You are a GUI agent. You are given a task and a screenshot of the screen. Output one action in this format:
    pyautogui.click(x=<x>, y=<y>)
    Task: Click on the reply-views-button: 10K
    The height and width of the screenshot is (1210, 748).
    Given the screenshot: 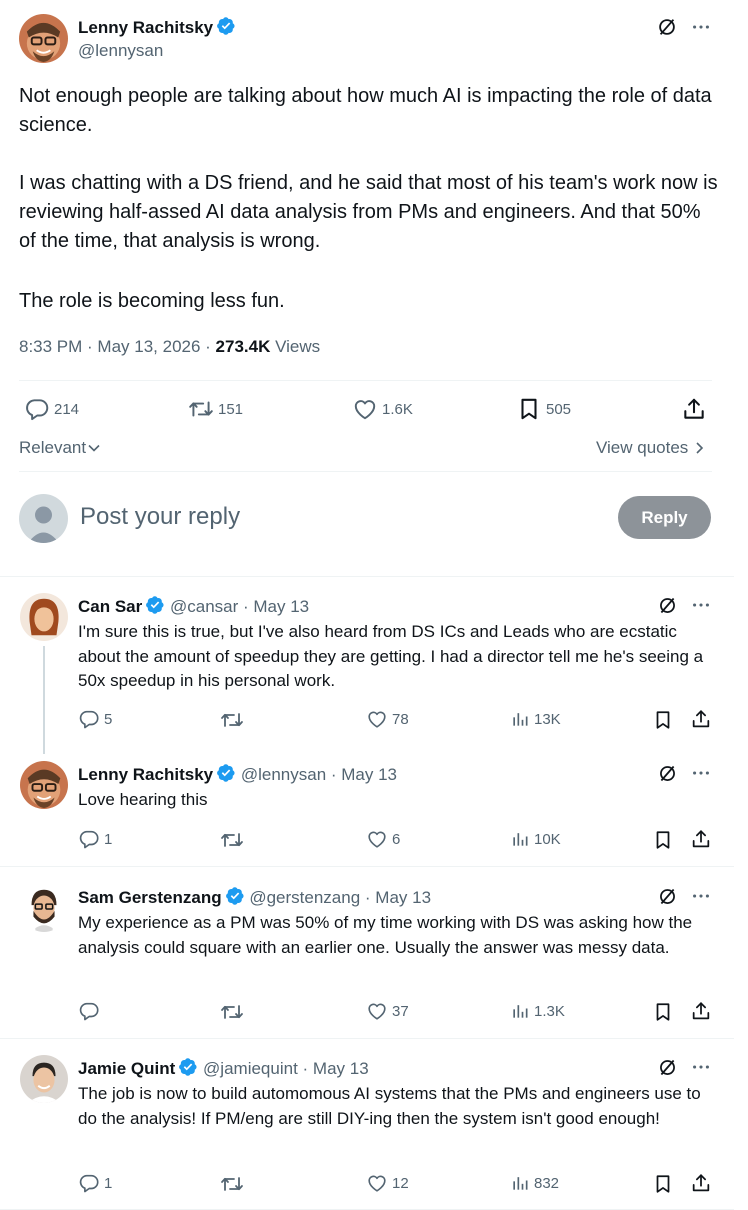 What is the action you would take?
    pyautogui.click(x=535, y=839)
    